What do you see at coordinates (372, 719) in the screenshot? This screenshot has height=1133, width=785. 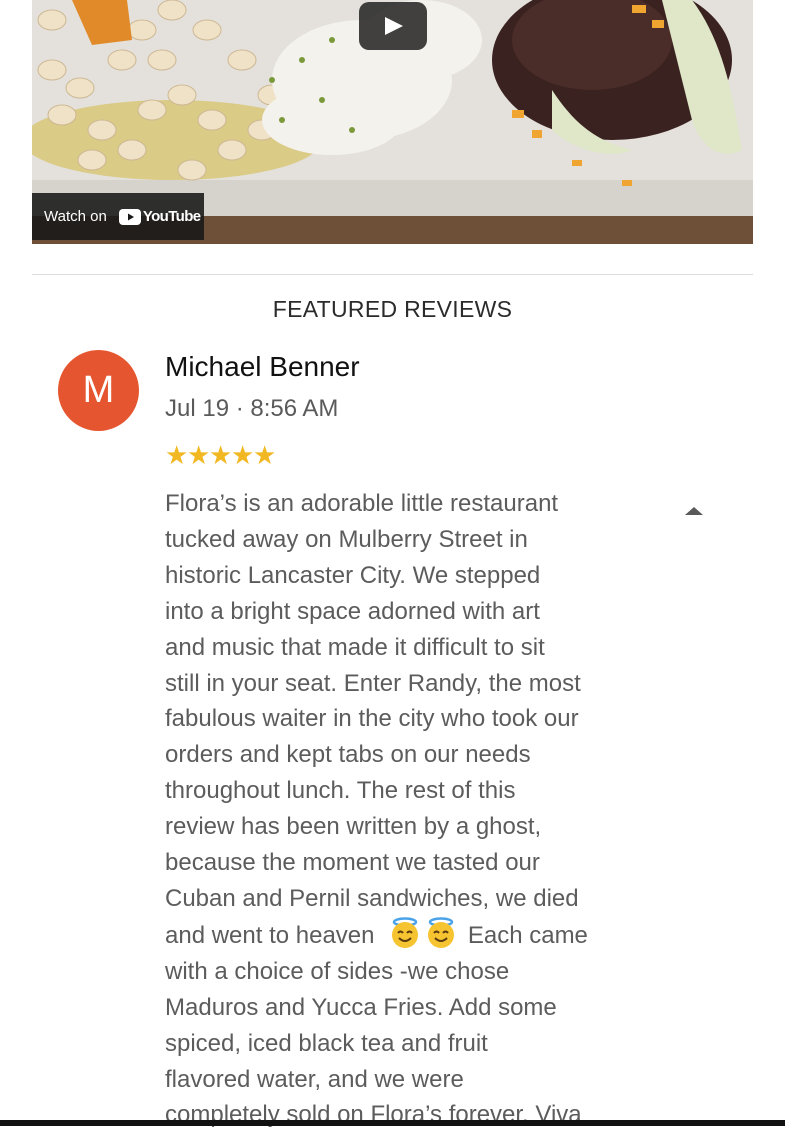 I see `review-line: fabulous waiter in the city who took our` at bounding box center [372, 719].